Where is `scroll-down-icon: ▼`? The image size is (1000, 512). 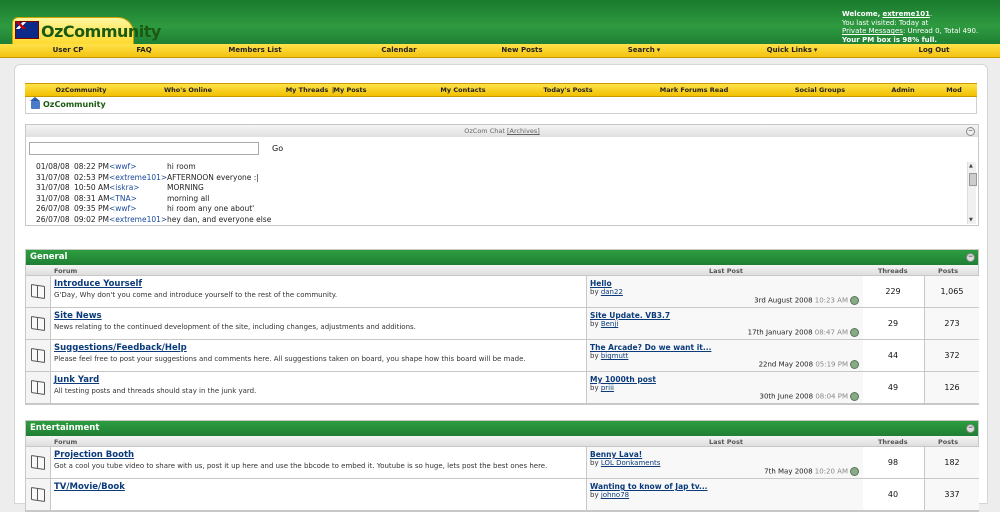 scroll-down-icon: ▼ is located at coordinates (971, 220).